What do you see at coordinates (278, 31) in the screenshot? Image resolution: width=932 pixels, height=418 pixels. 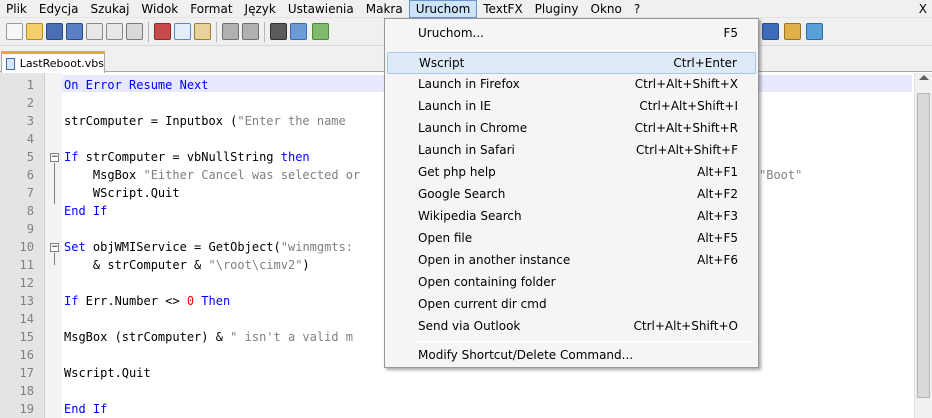 I see `find-icon` at bounding box center [278, 31].